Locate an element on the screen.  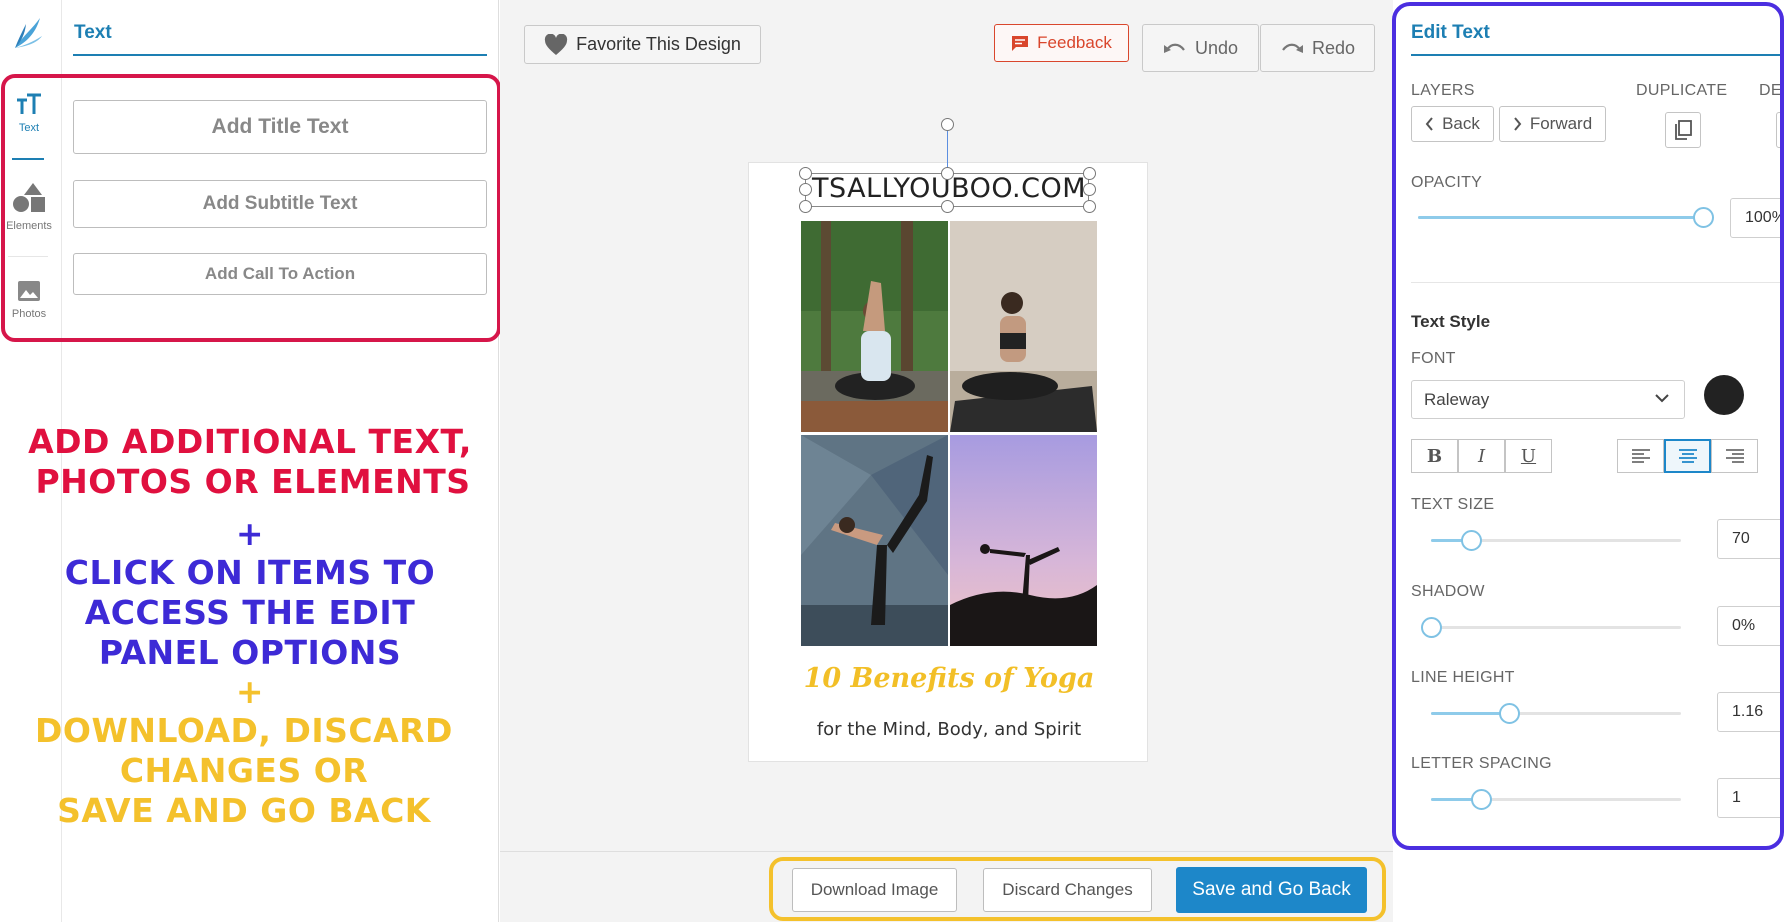
instruction-line: ACCESS THE EDIT is located at coordinates (250, 612).